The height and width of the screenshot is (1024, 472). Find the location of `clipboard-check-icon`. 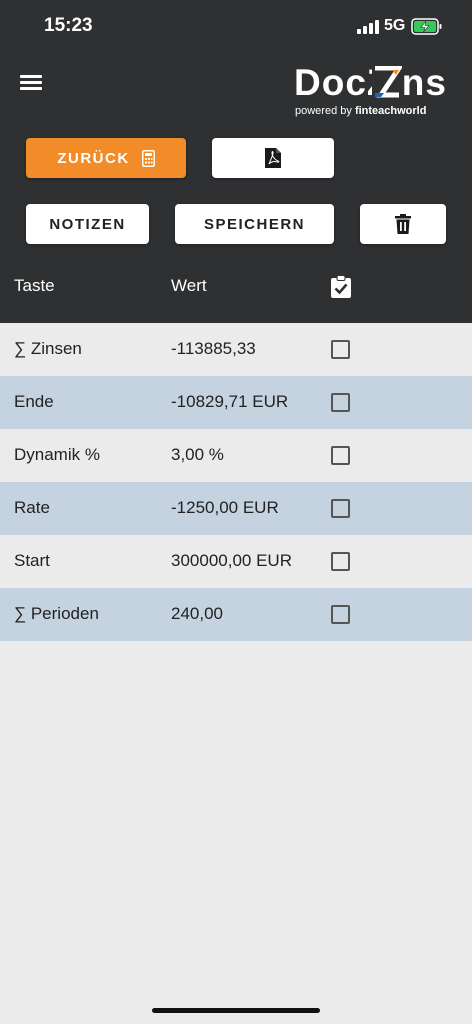

clipboard-check-icon is located at coordinates (341, 287).